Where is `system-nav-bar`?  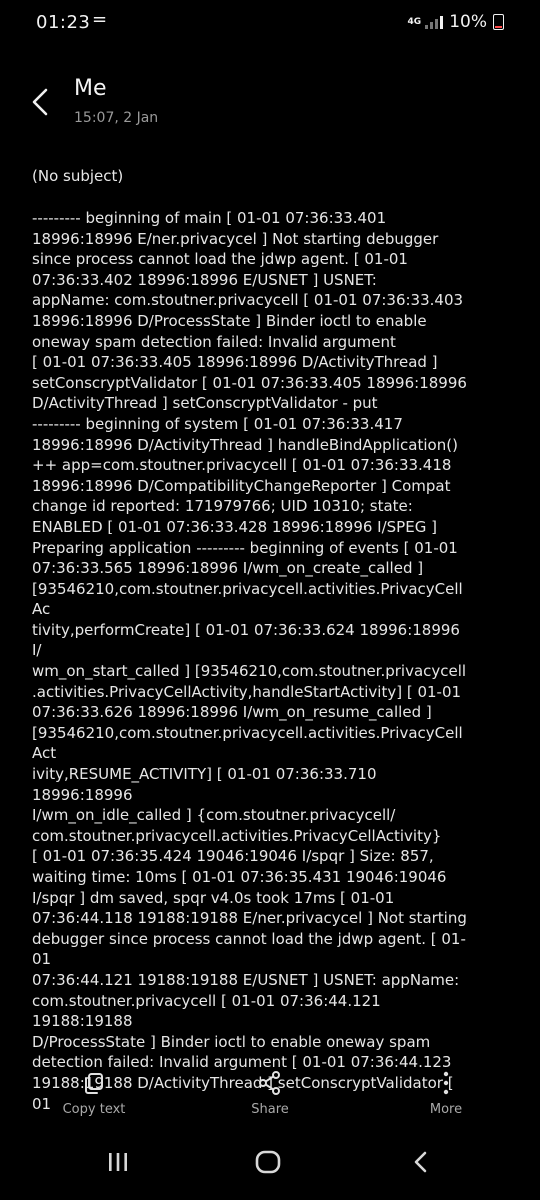
system-nav-bar is located at coordinates (270, 1162).